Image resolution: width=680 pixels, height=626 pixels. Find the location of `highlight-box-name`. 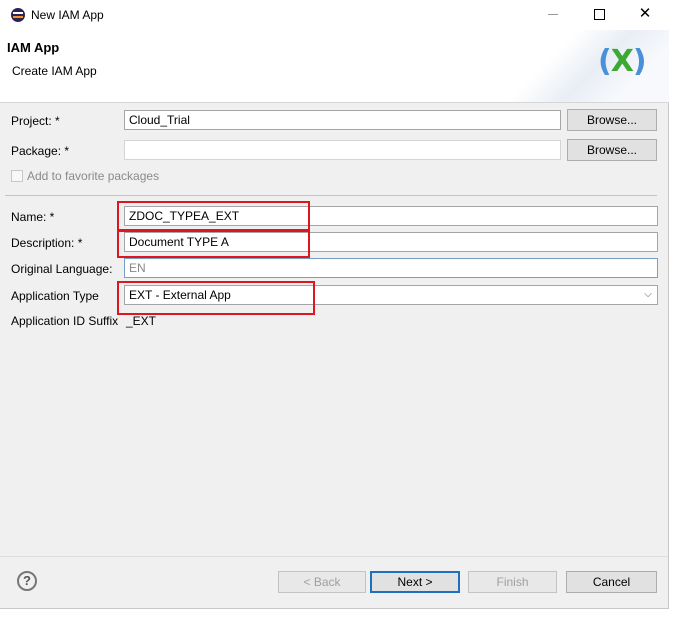

highlight-box-name is located at coordinates (213, 216).